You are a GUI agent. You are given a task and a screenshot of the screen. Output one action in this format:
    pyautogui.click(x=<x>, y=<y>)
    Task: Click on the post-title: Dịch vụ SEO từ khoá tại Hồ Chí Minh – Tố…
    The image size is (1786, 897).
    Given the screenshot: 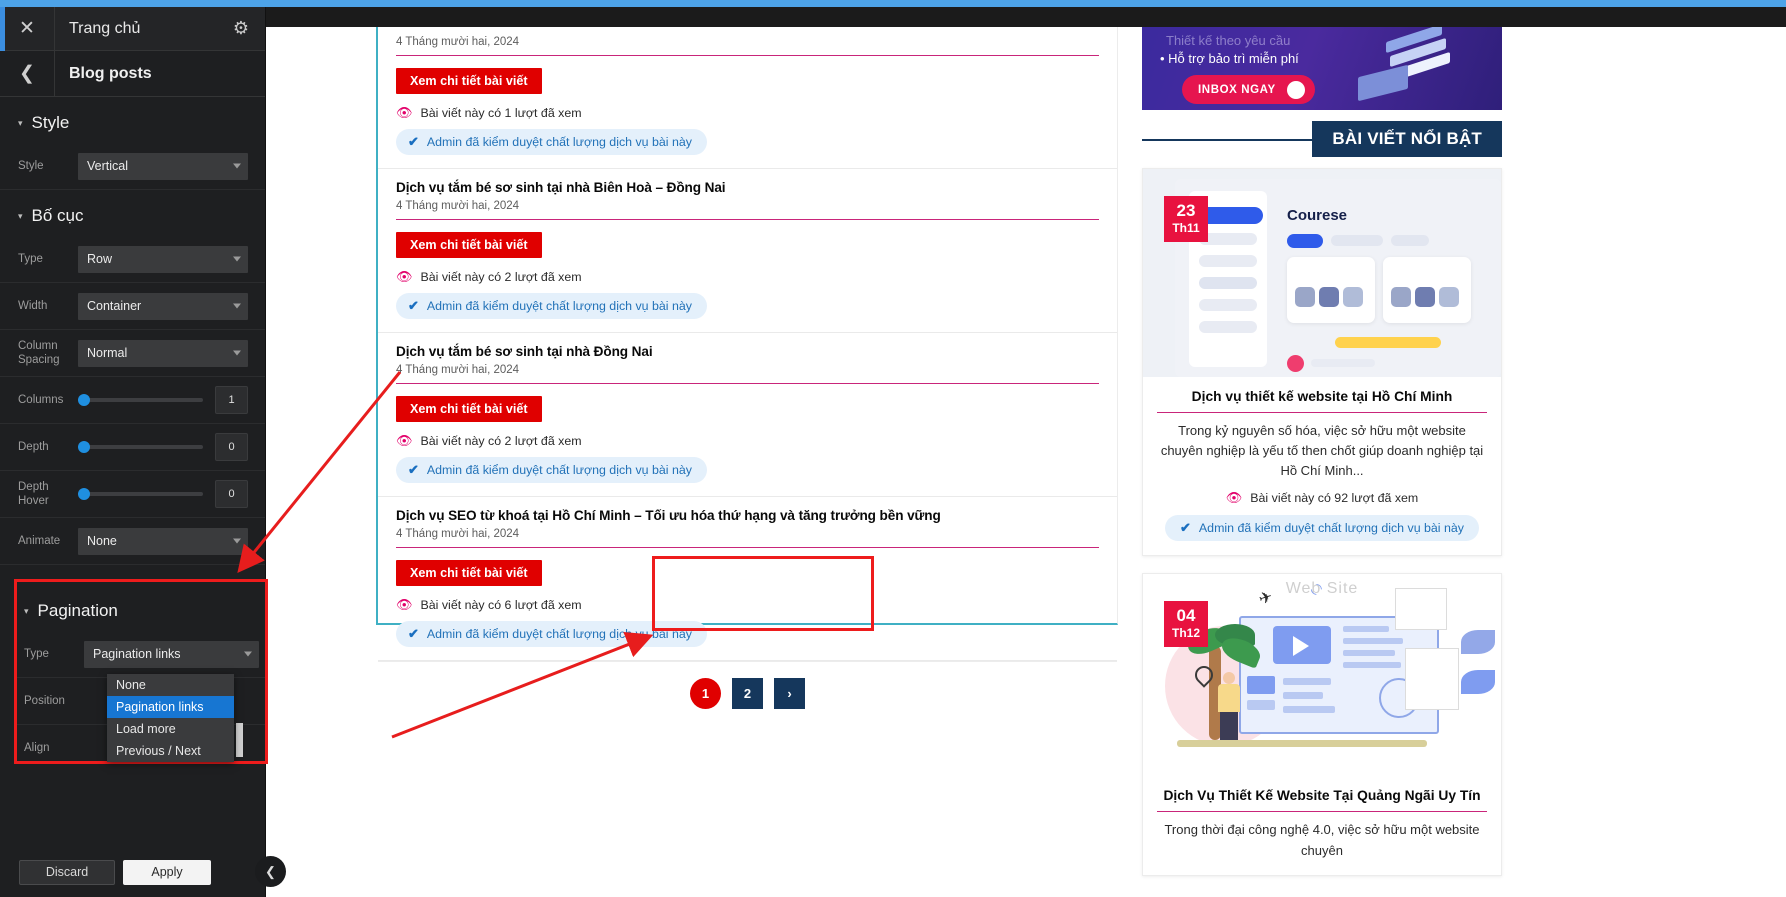 What is the action you would take?
    pyautogui.click(x=747, y=515)
    